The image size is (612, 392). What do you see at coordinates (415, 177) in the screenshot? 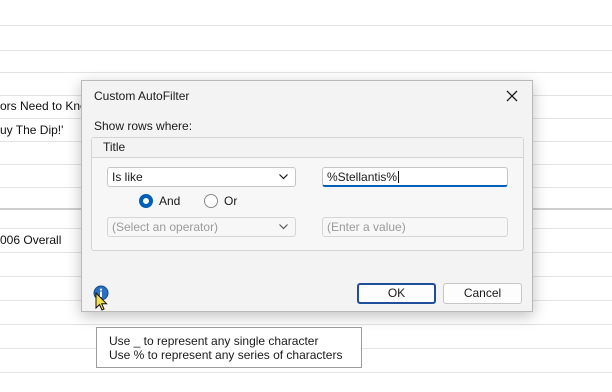
I see `value1-input: %Stellantis%` at bounding box center [415, 177].